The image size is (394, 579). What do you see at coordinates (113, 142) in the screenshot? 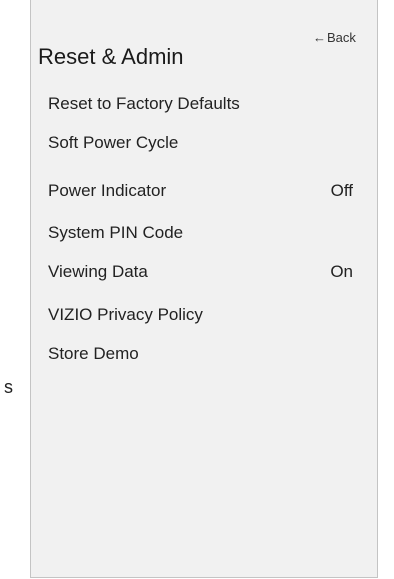
I see `menu-item-label: Soft Power Cycle` at bounding box center [113, 142].